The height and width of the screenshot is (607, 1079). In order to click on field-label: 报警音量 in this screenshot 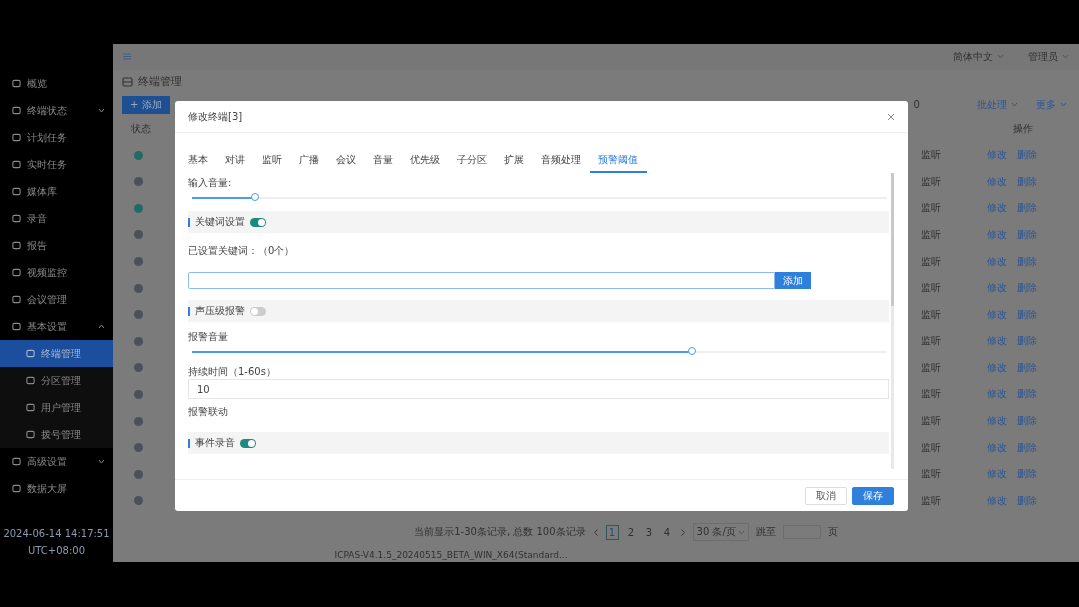, I will do `click(208, 337)`.